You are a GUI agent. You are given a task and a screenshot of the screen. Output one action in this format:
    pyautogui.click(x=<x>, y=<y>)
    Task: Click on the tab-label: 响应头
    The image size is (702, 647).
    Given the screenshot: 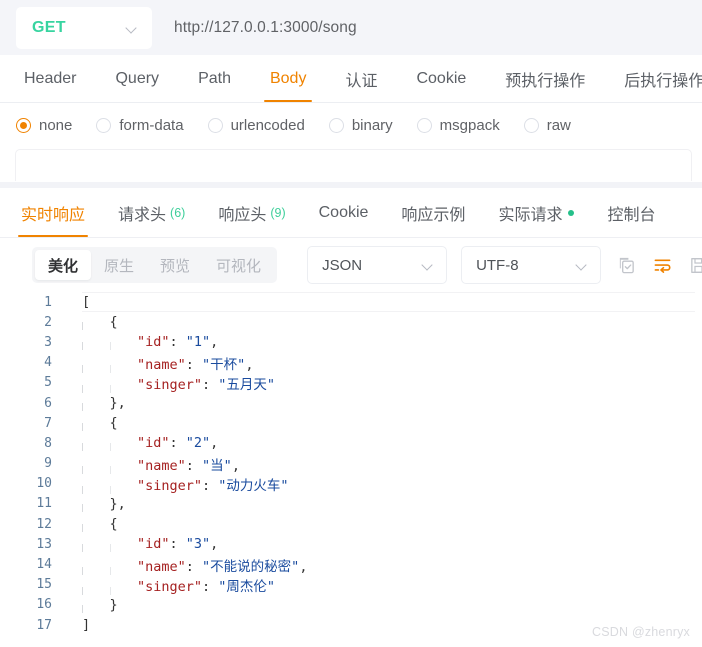 What is the action you would take?
    pyautogui.click(x=242, y=215)
    